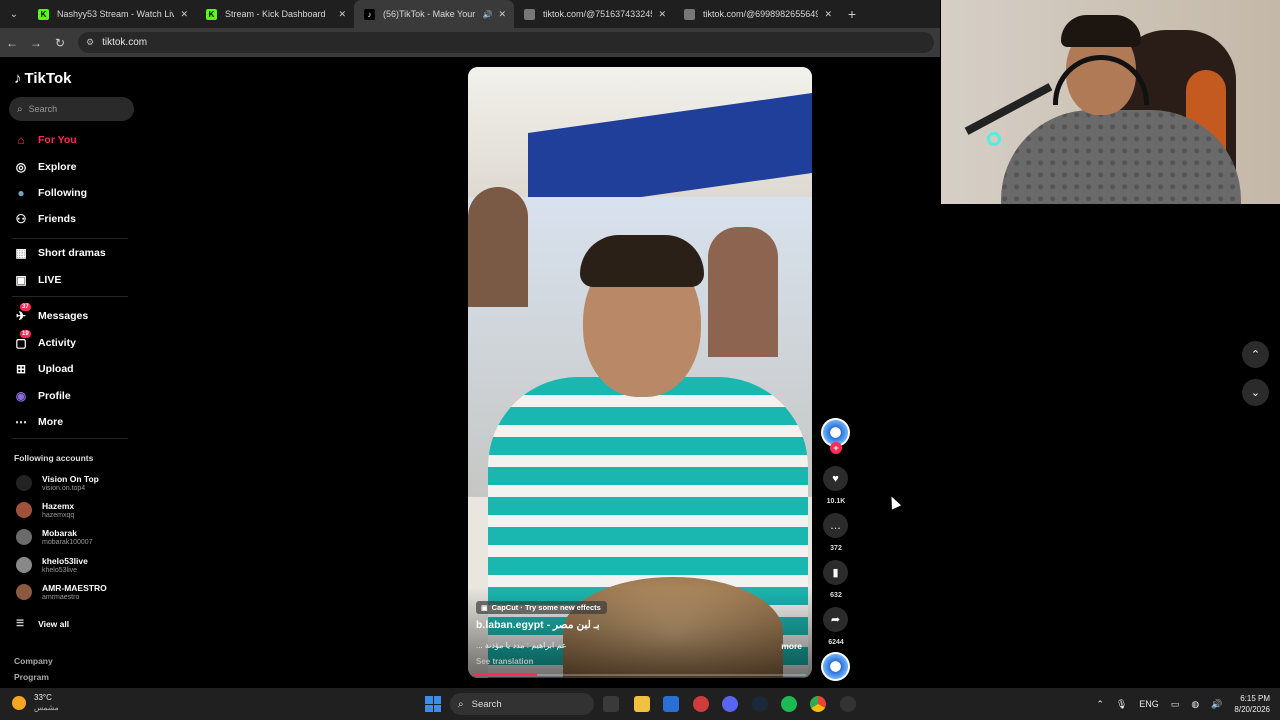 The height and width of the screenshot is (720, 1280). Describe the element at coordinates (1255, 698) in the screenshot. I see `clock-time: 6:15 PM` at that location.